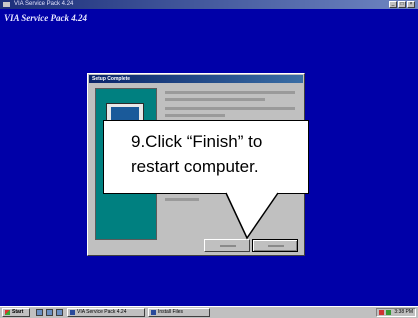 The height and width of the screenshot is (318, 418). Describe the element at coordinates (209, 4) in the screenshot. I see `window-titlebar: VIA Service Pack 4.24 _ □ ×` at that location.